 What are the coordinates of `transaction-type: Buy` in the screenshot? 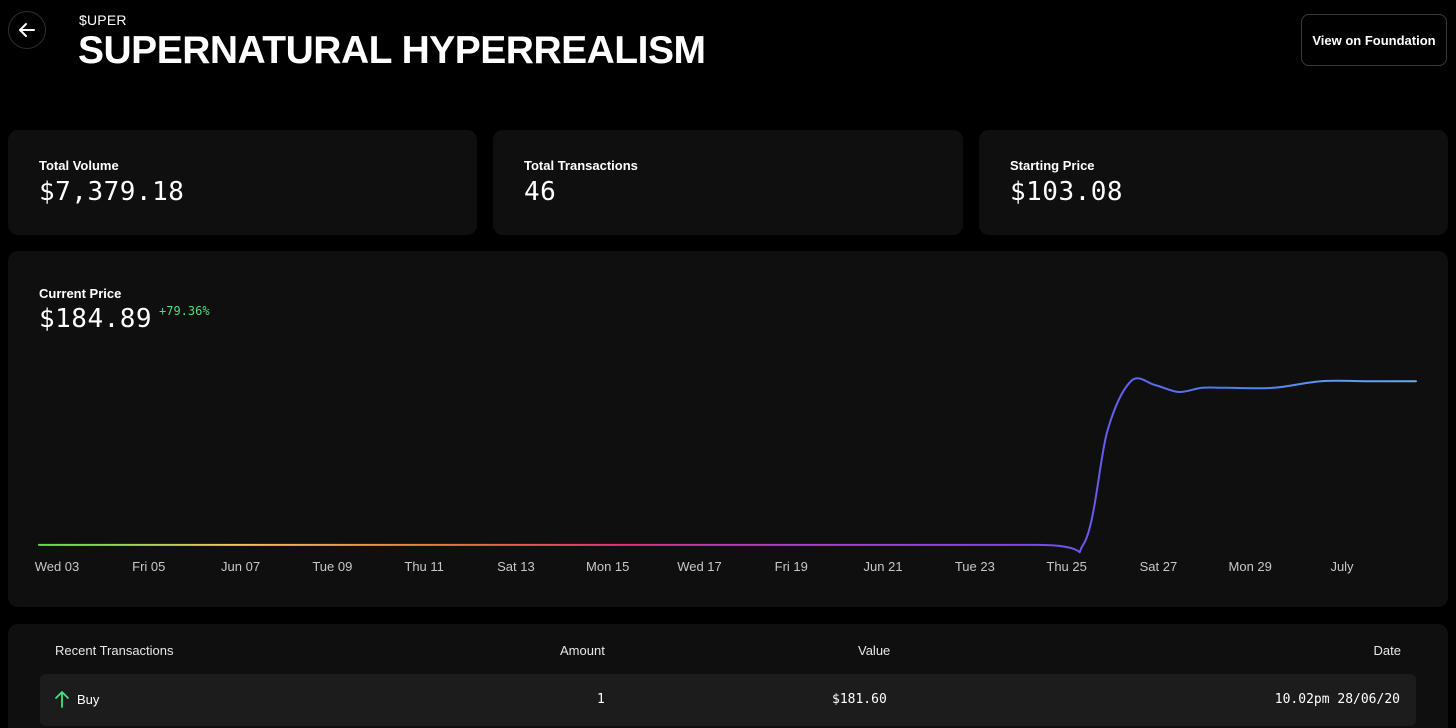 It's located at (88, 699).